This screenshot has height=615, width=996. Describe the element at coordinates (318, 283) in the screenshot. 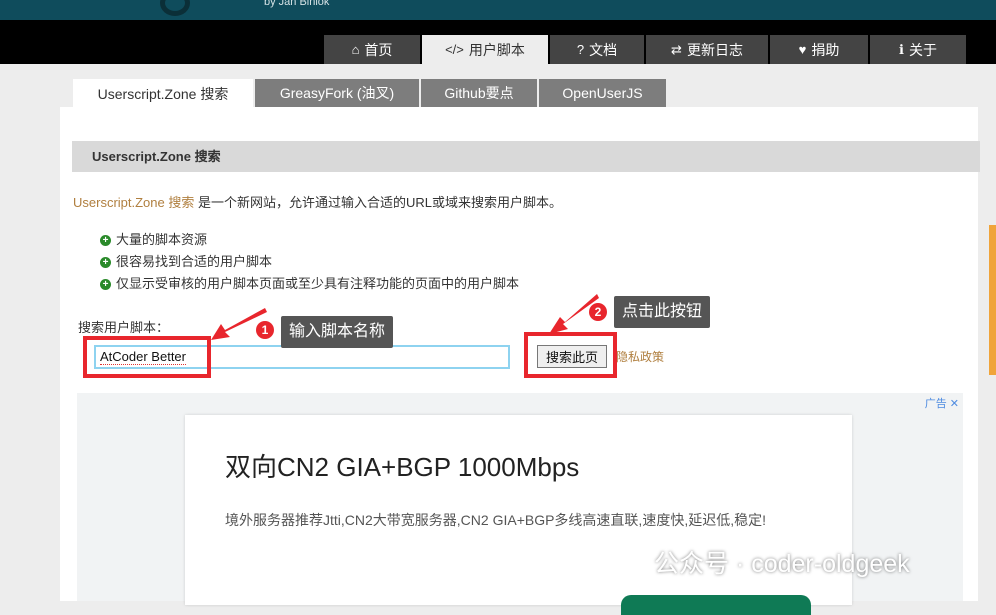

I see `list-item-text: 仅显示受审核的用户脚本页面或至少具有注释功能的页面中的用户脚本` at that location.